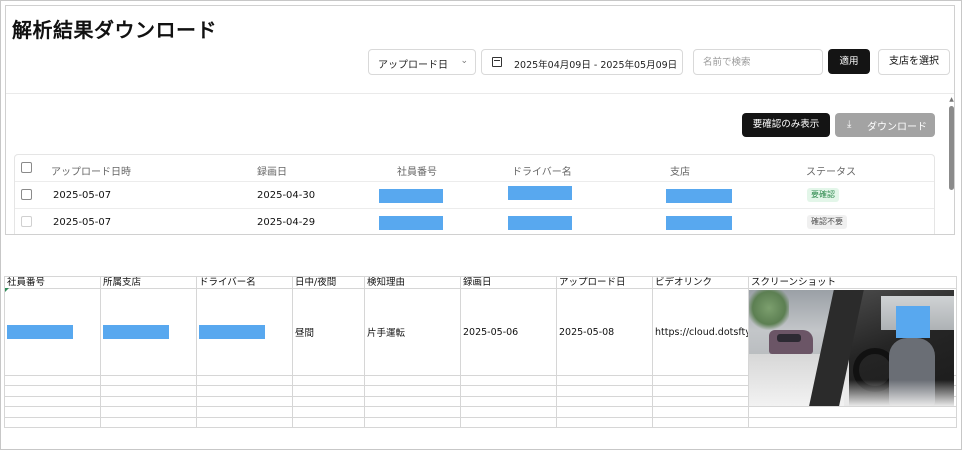 The height and width of the screenshot is (450, 962). Describe the element at coordinates (286, 222) in the screenshot. I see `record-date-cell: 2025-04-29` at that location.